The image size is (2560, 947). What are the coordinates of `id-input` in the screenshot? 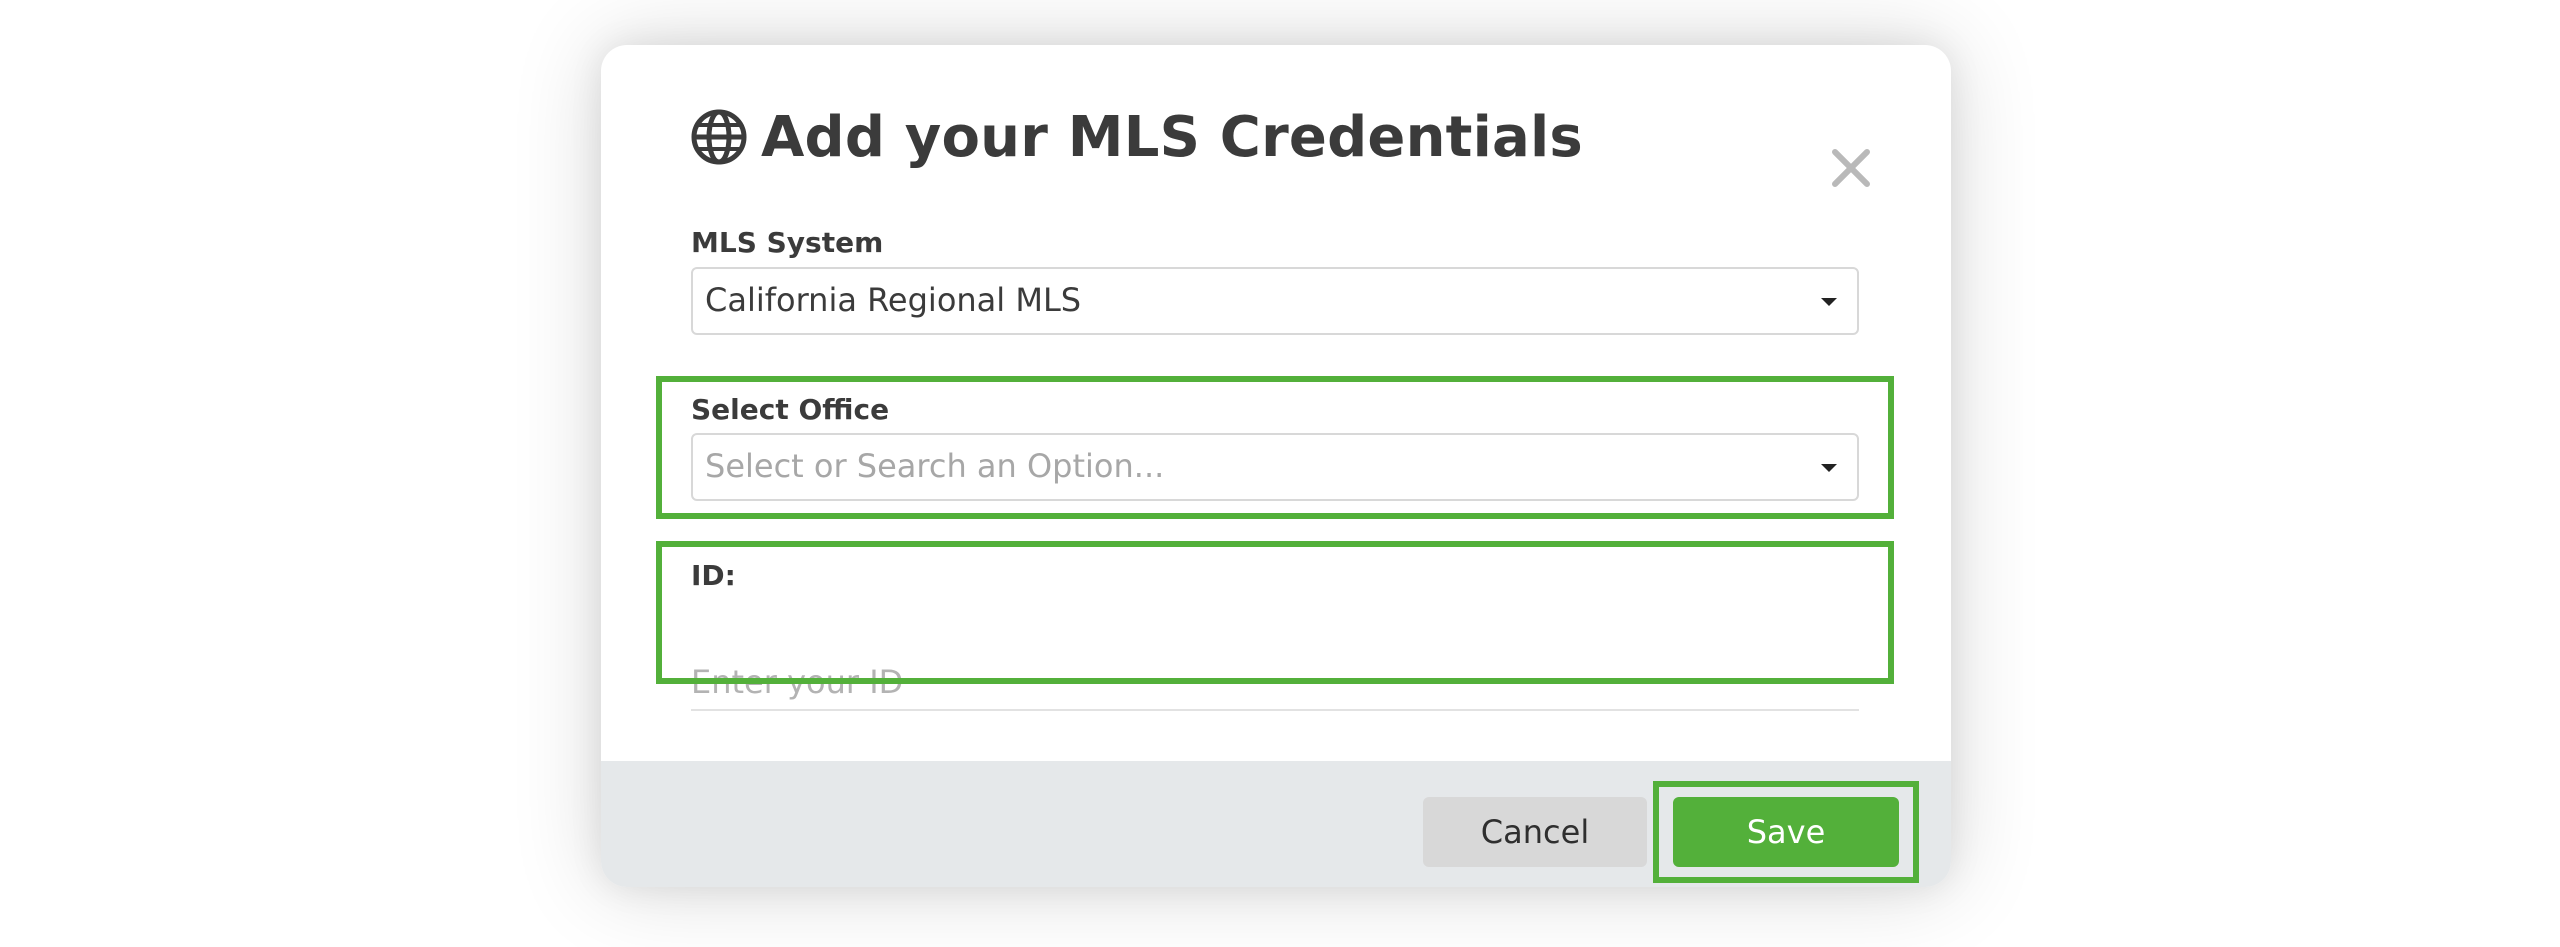 It's located at (1275, 682).